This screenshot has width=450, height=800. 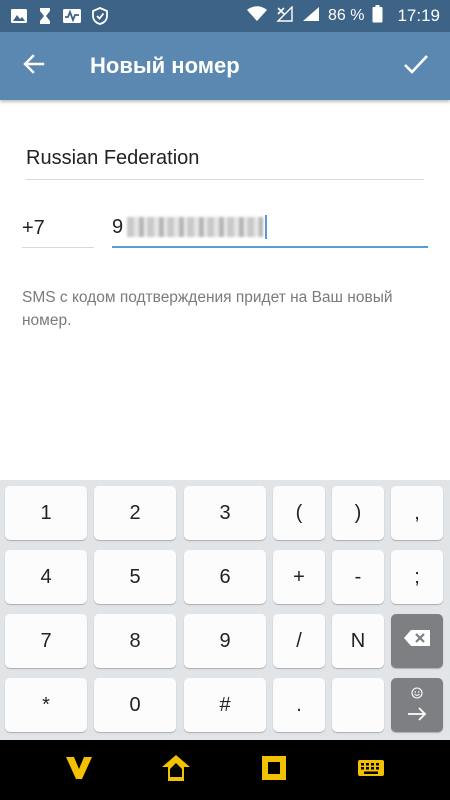 I want to click on key-n: N, so click(x=358, y=641).